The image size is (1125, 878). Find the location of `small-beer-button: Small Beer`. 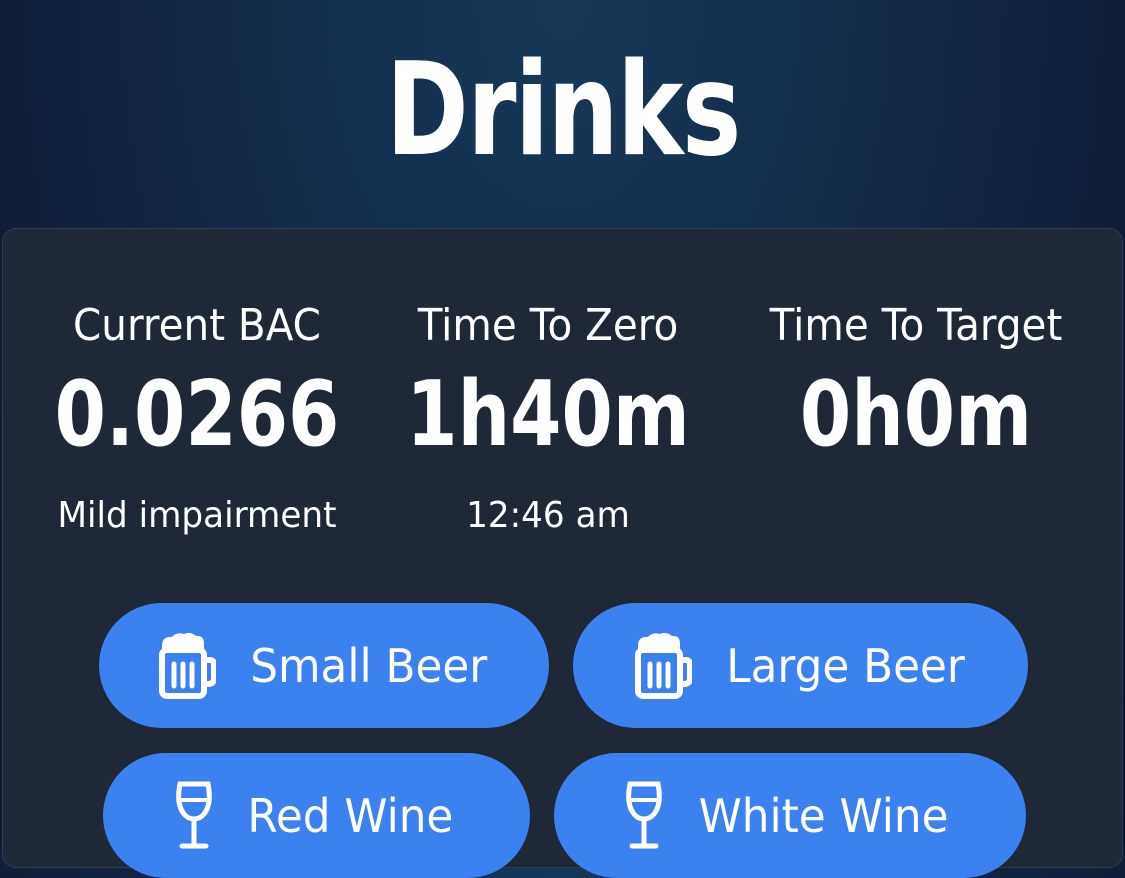

small-beer-button: Small Beer is located at coordinates (324, 665).